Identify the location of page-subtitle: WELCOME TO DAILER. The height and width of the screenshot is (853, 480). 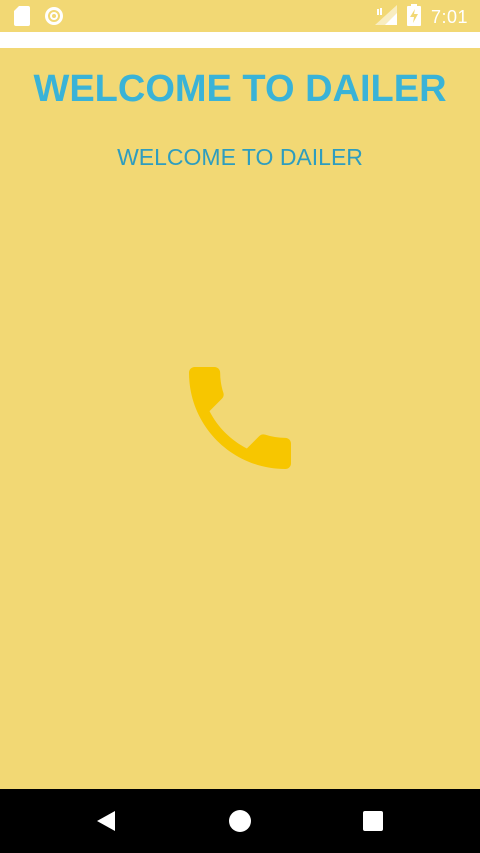
(240, 157).